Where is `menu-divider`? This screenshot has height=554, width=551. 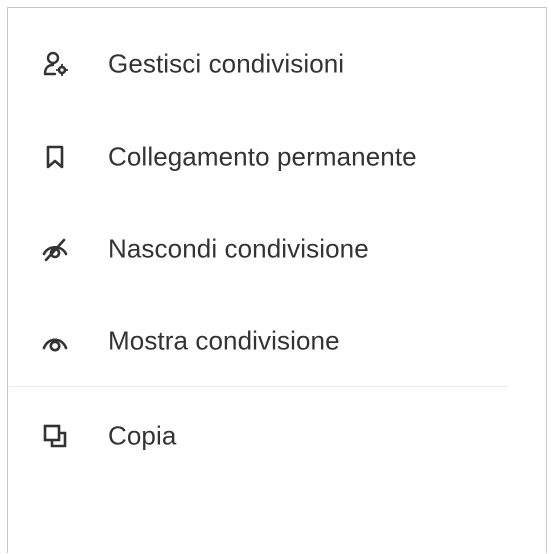 menu-divider is located at coordinates (258, 386).